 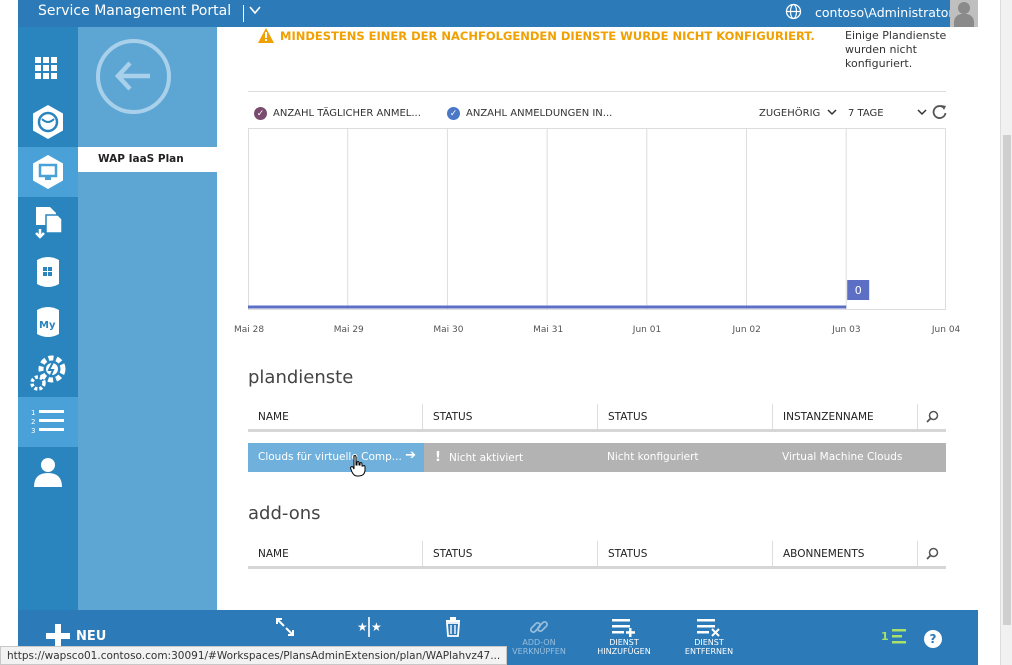 I want to click on hand-cursor-icon, so click(x=358, y=466).